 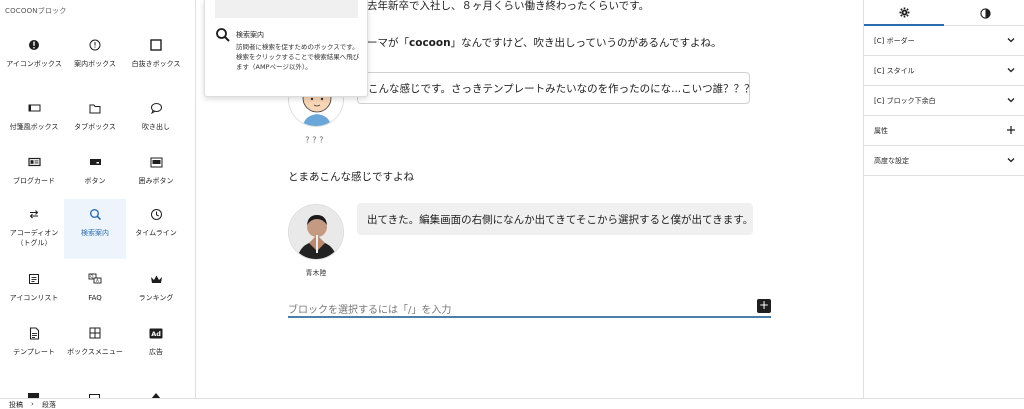 What do you see at coordinates (430, 43) in the screenshot?
I see `paragraph-bold-text: cocoon` at bounding box center [430, 43].